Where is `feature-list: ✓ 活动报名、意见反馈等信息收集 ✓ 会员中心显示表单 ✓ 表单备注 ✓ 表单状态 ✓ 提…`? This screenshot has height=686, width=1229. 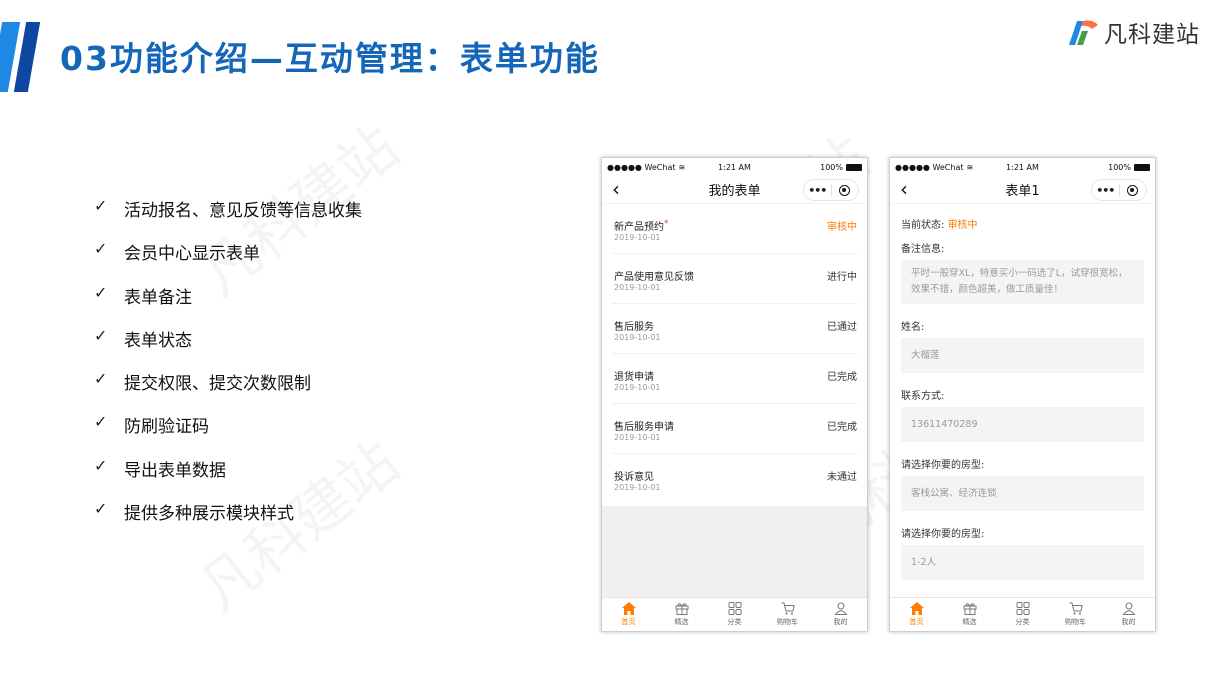
feature-list: ✓ 活动报名、意见反馈等信息收集 ✓ 会员中心显示表单 ✓ 表单备注 ✓ 表单状态 ✓ 提… is located at coordinates (228, 369).